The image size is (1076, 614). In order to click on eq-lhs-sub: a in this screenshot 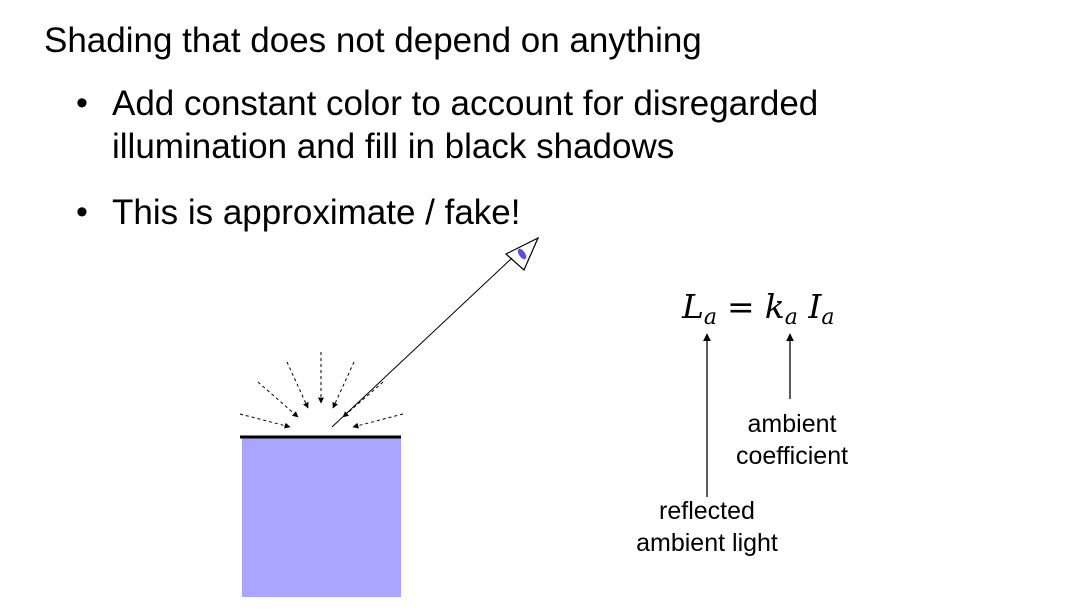, I will do `click(710, 317)`.